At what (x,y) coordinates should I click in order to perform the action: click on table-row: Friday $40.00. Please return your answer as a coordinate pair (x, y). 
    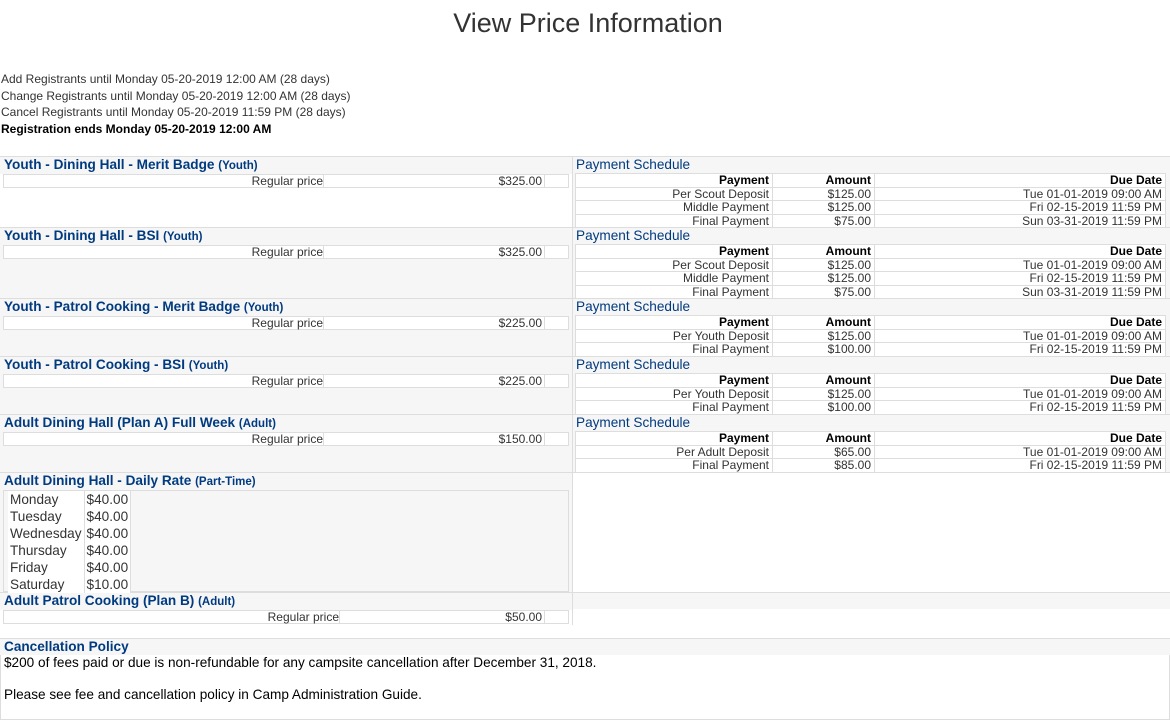
    Looking at the image, I should click on (70, 567).